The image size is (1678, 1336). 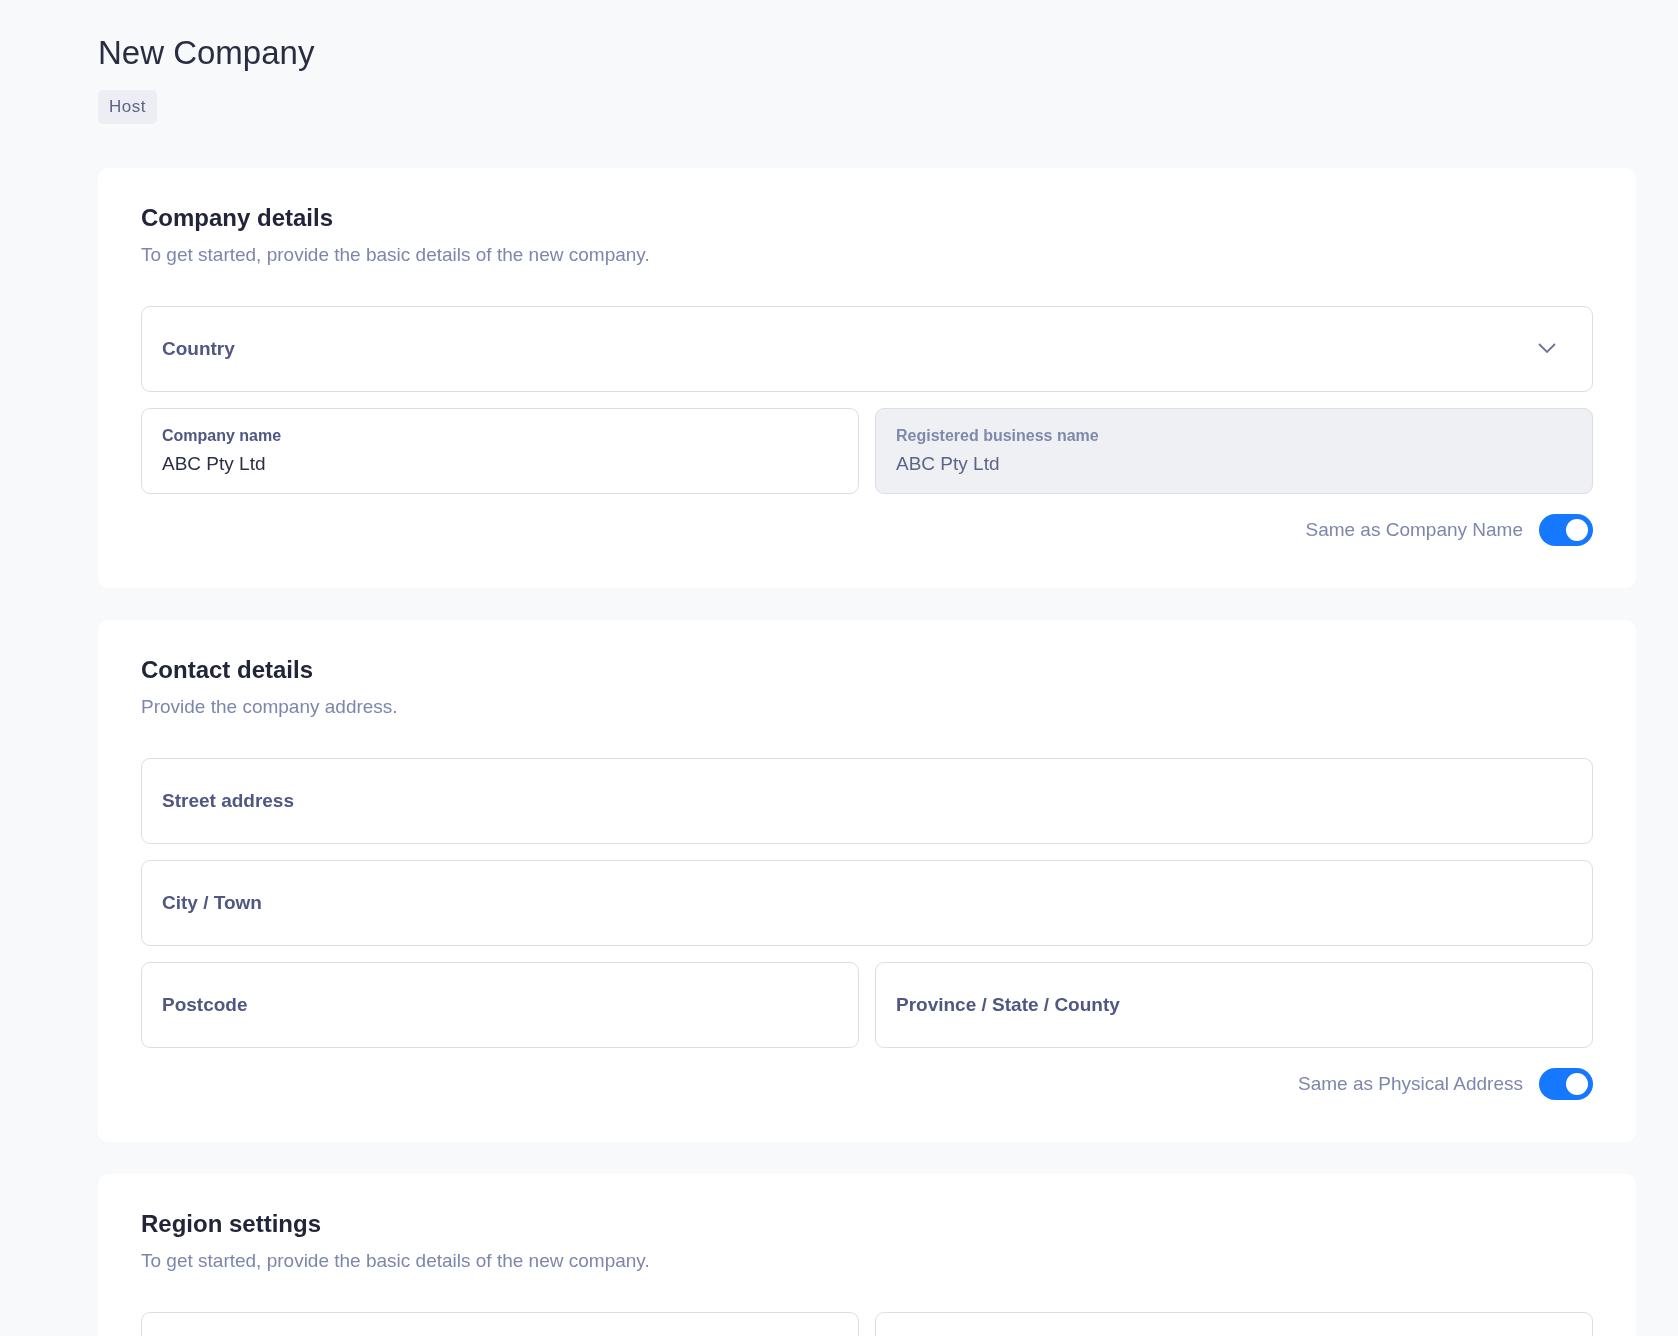 I want to click on field-label: Province / State / County, so click(x=1008, y=1005).